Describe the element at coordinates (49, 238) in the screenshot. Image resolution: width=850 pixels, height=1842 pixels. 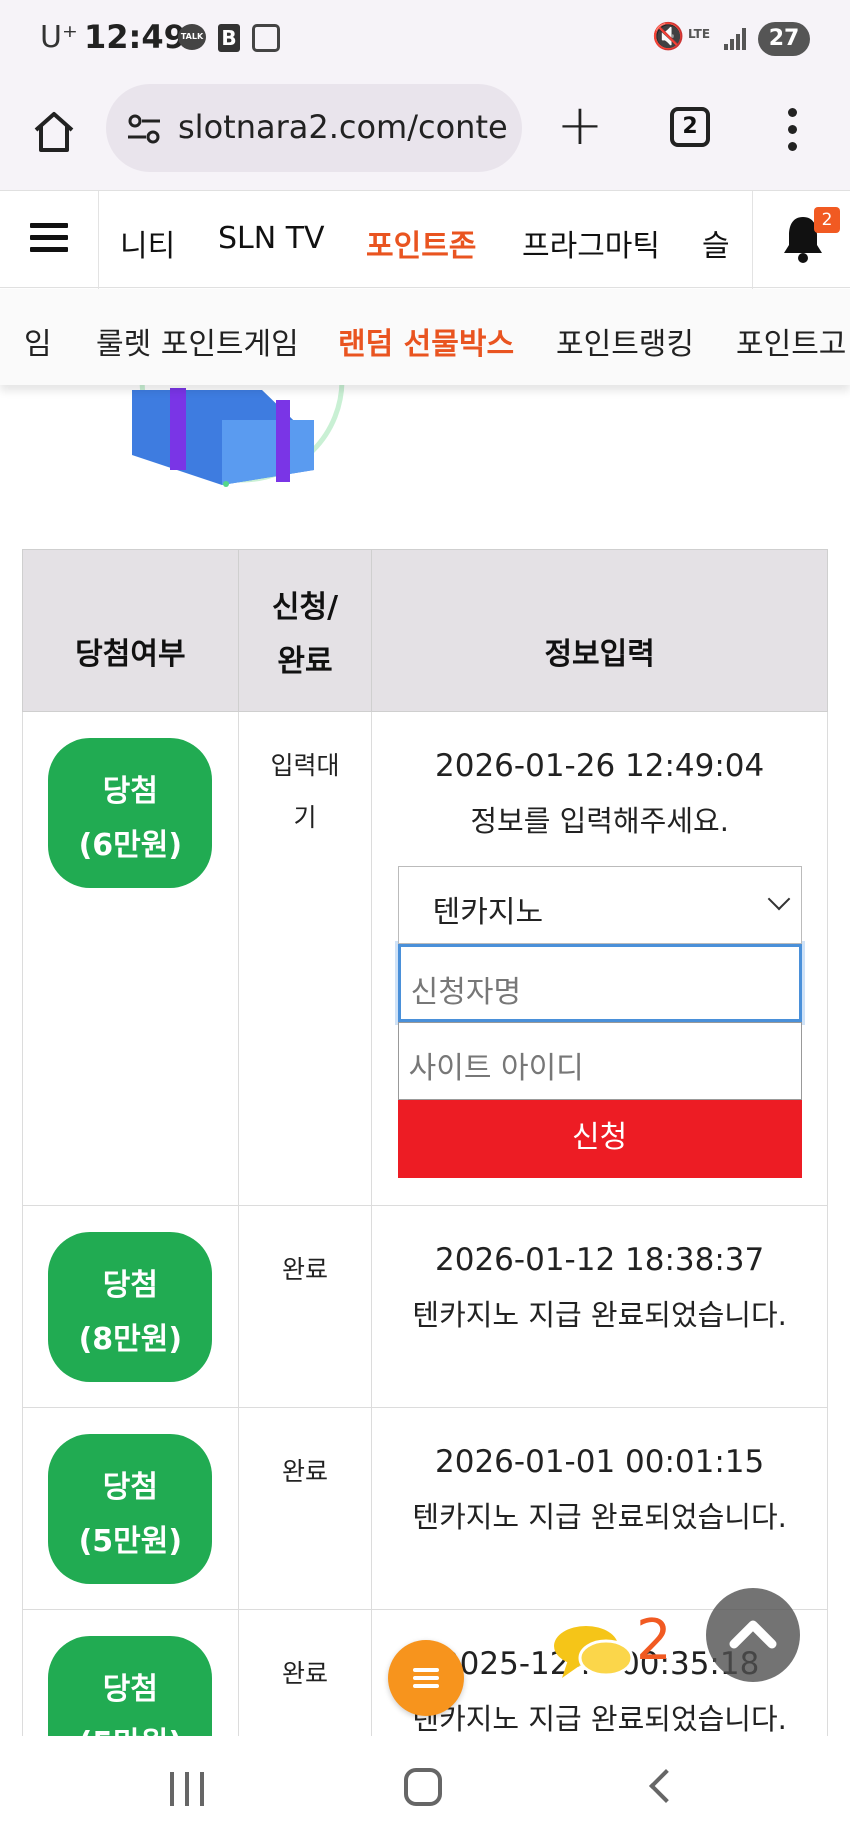
I see `hamburger-menu-icon` at that location.